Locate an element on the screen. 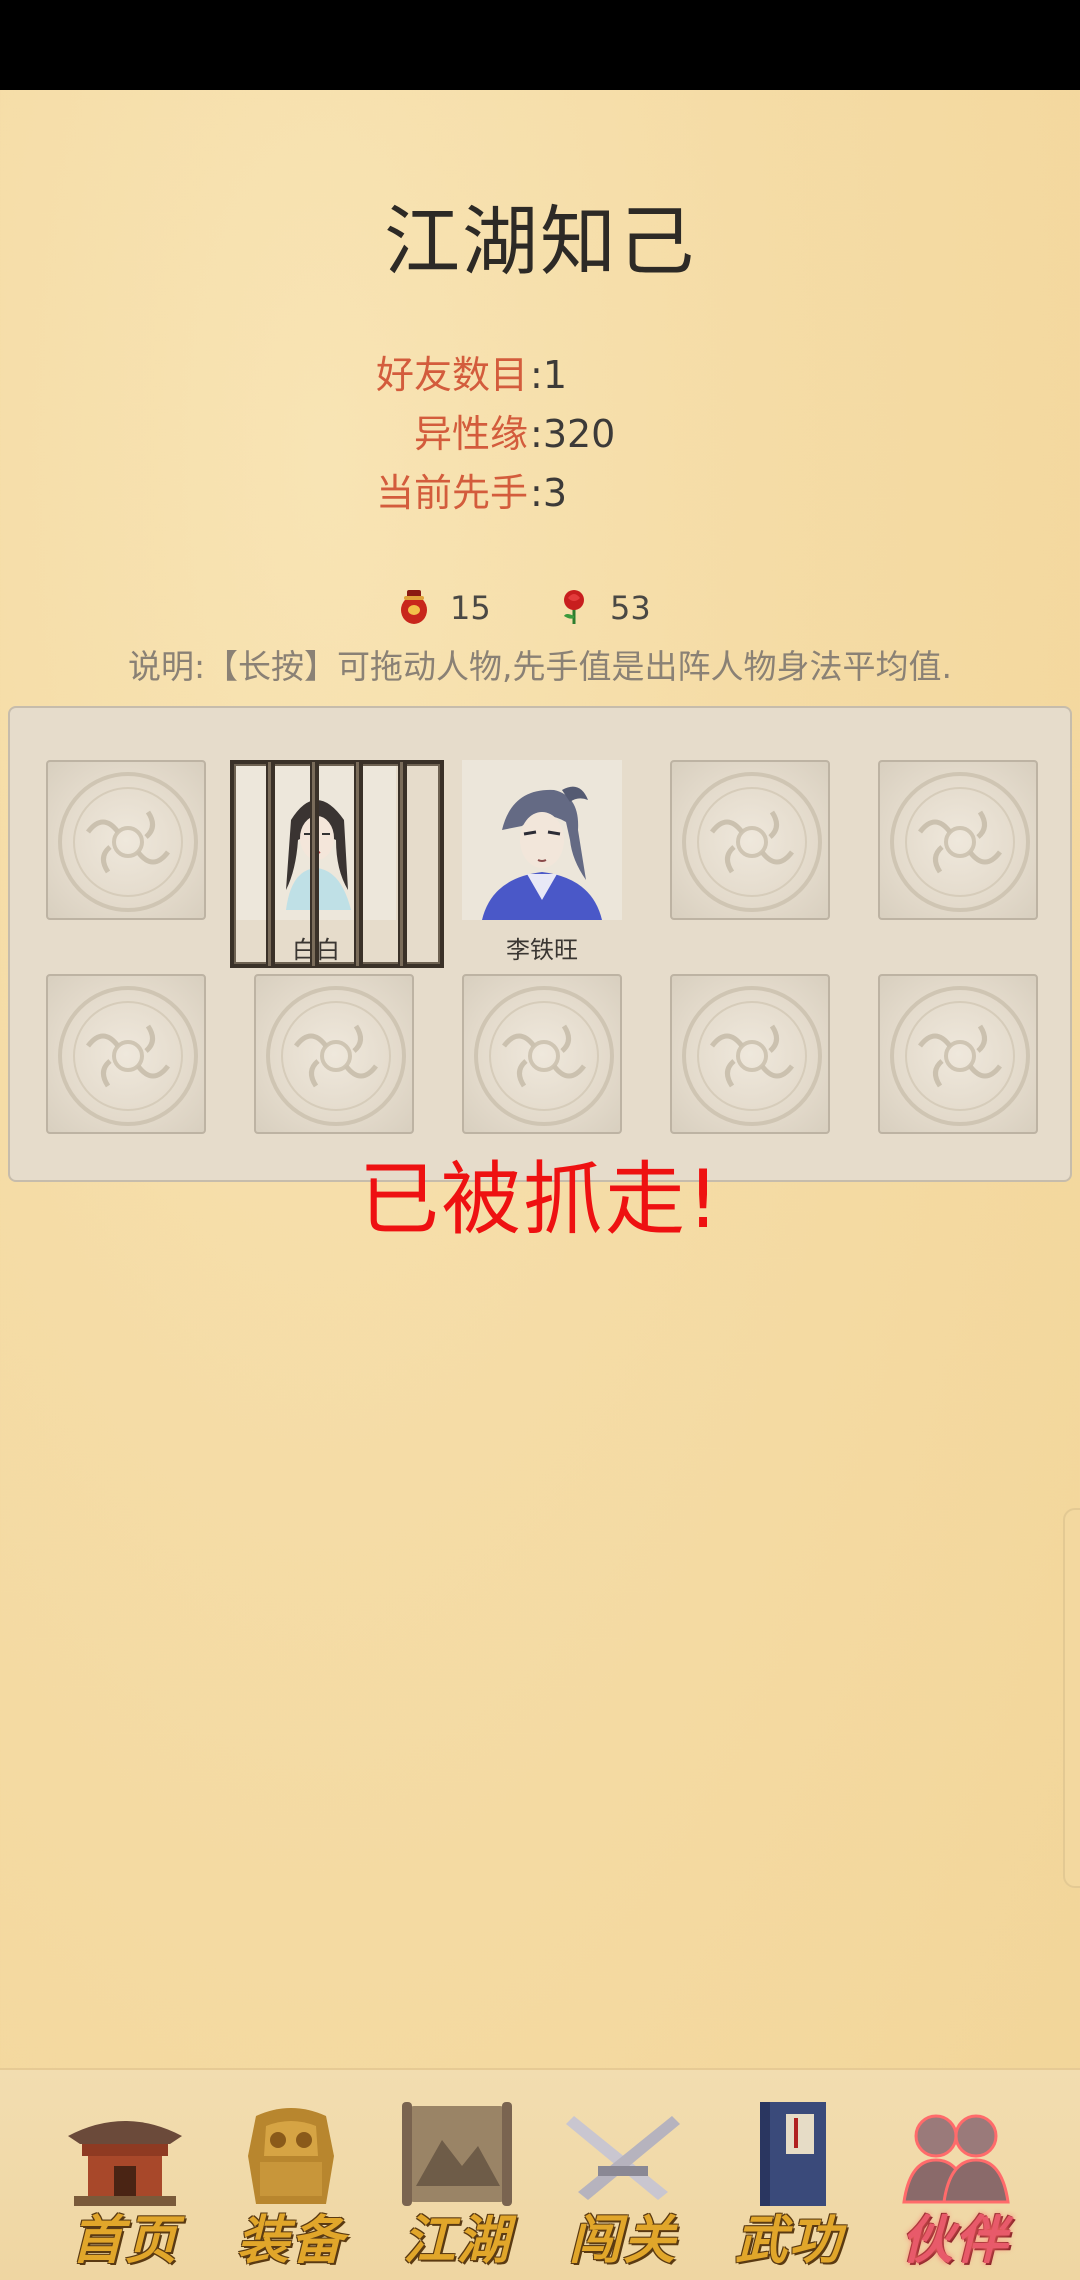  nav-equipment: 装备 is located at coordinates (291, 2180).